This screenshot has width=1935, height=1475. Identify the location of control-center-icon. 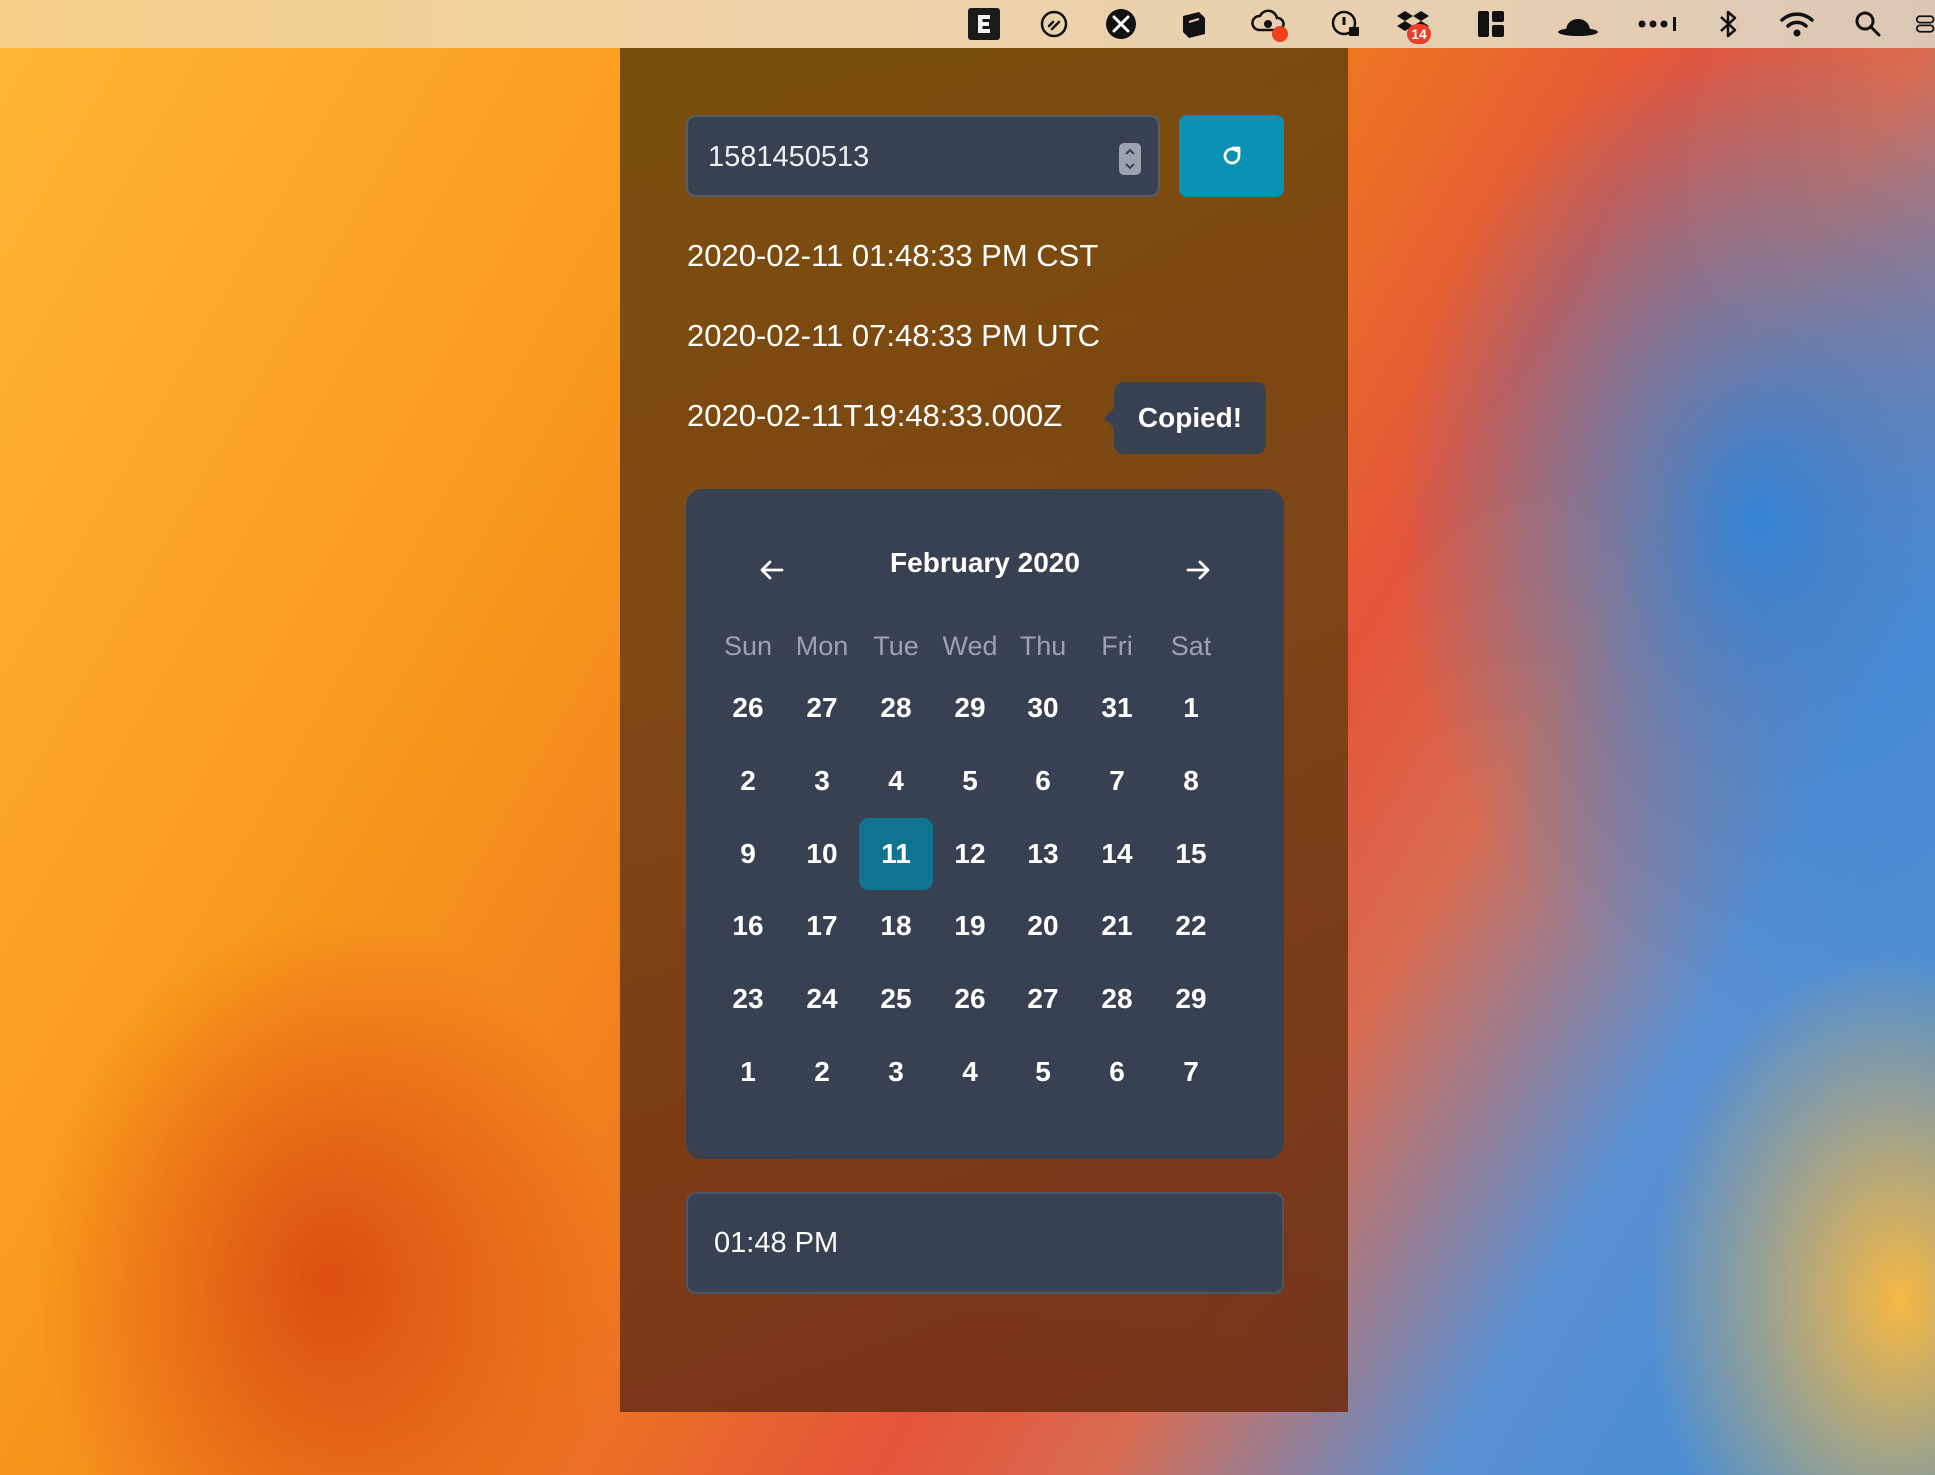
(1924, 24).